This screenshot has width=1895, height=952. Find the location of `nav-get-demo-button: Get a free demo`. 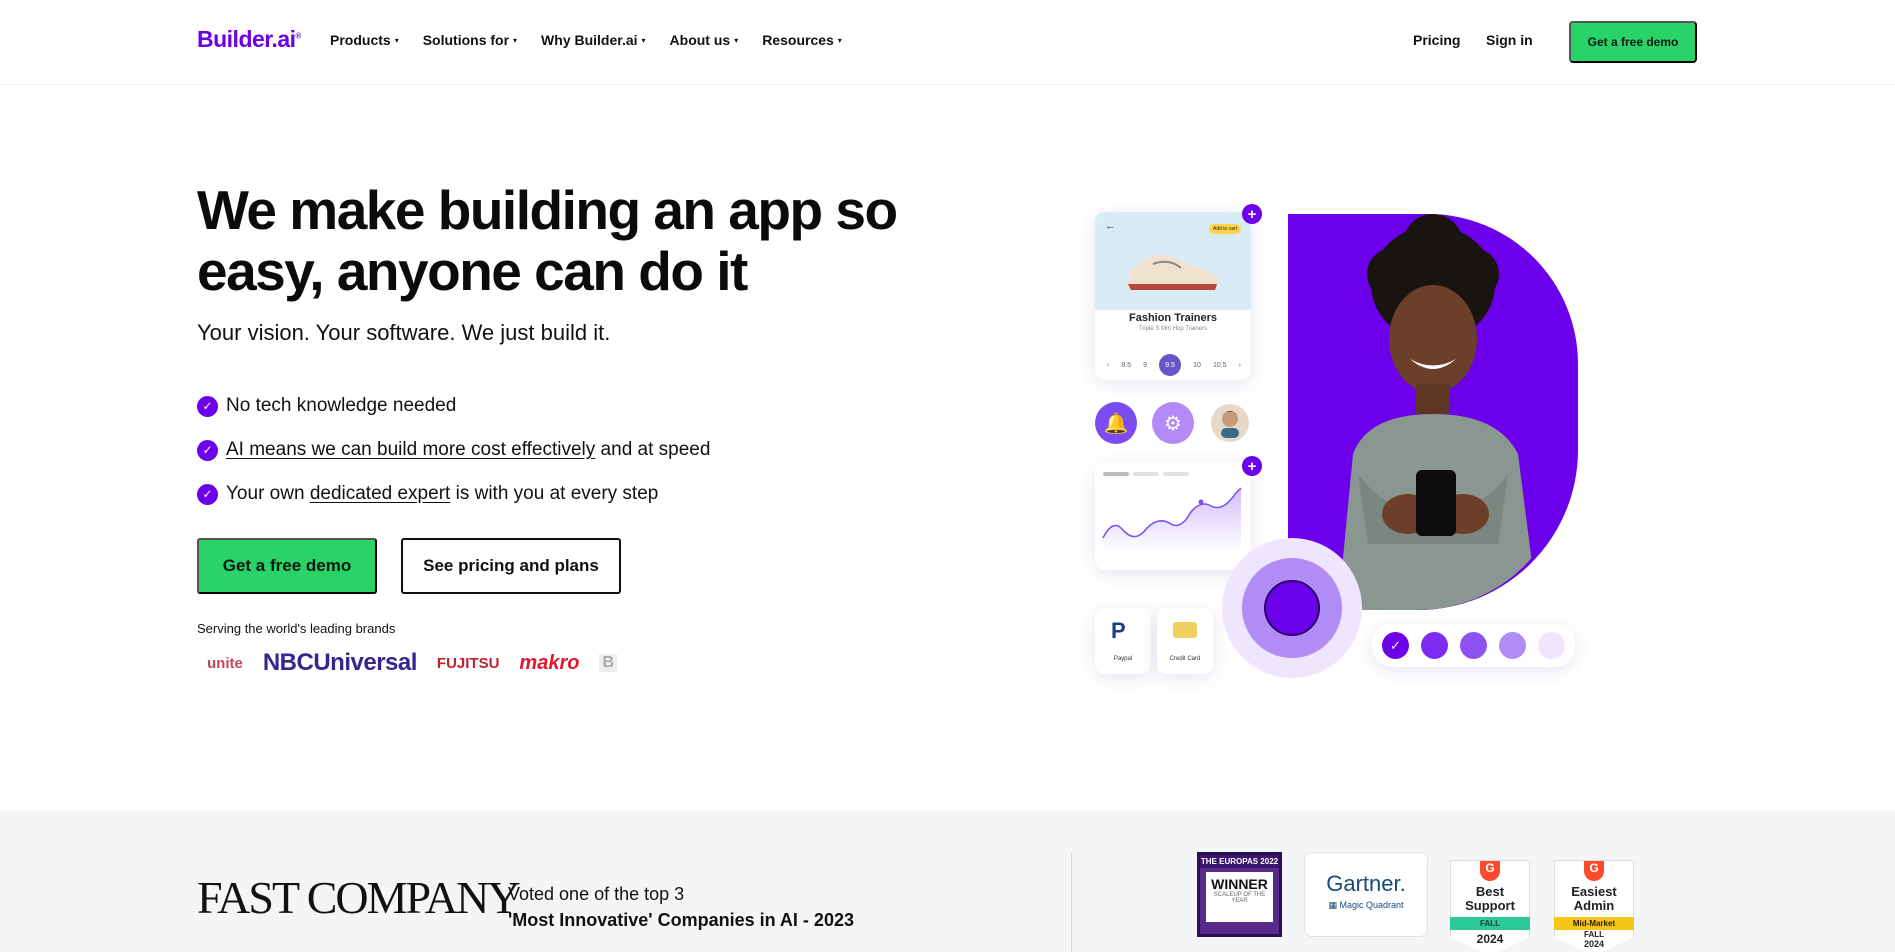

nav-get-demo-button: Get a free demo is located at coordinates (1633, 42).